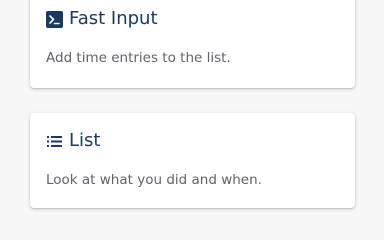 This screenshot has height=240, width=384. What do you see at coordinates (85, 140) in the screenshot?
I see `list-title: List` at bounding box center [85, 140].